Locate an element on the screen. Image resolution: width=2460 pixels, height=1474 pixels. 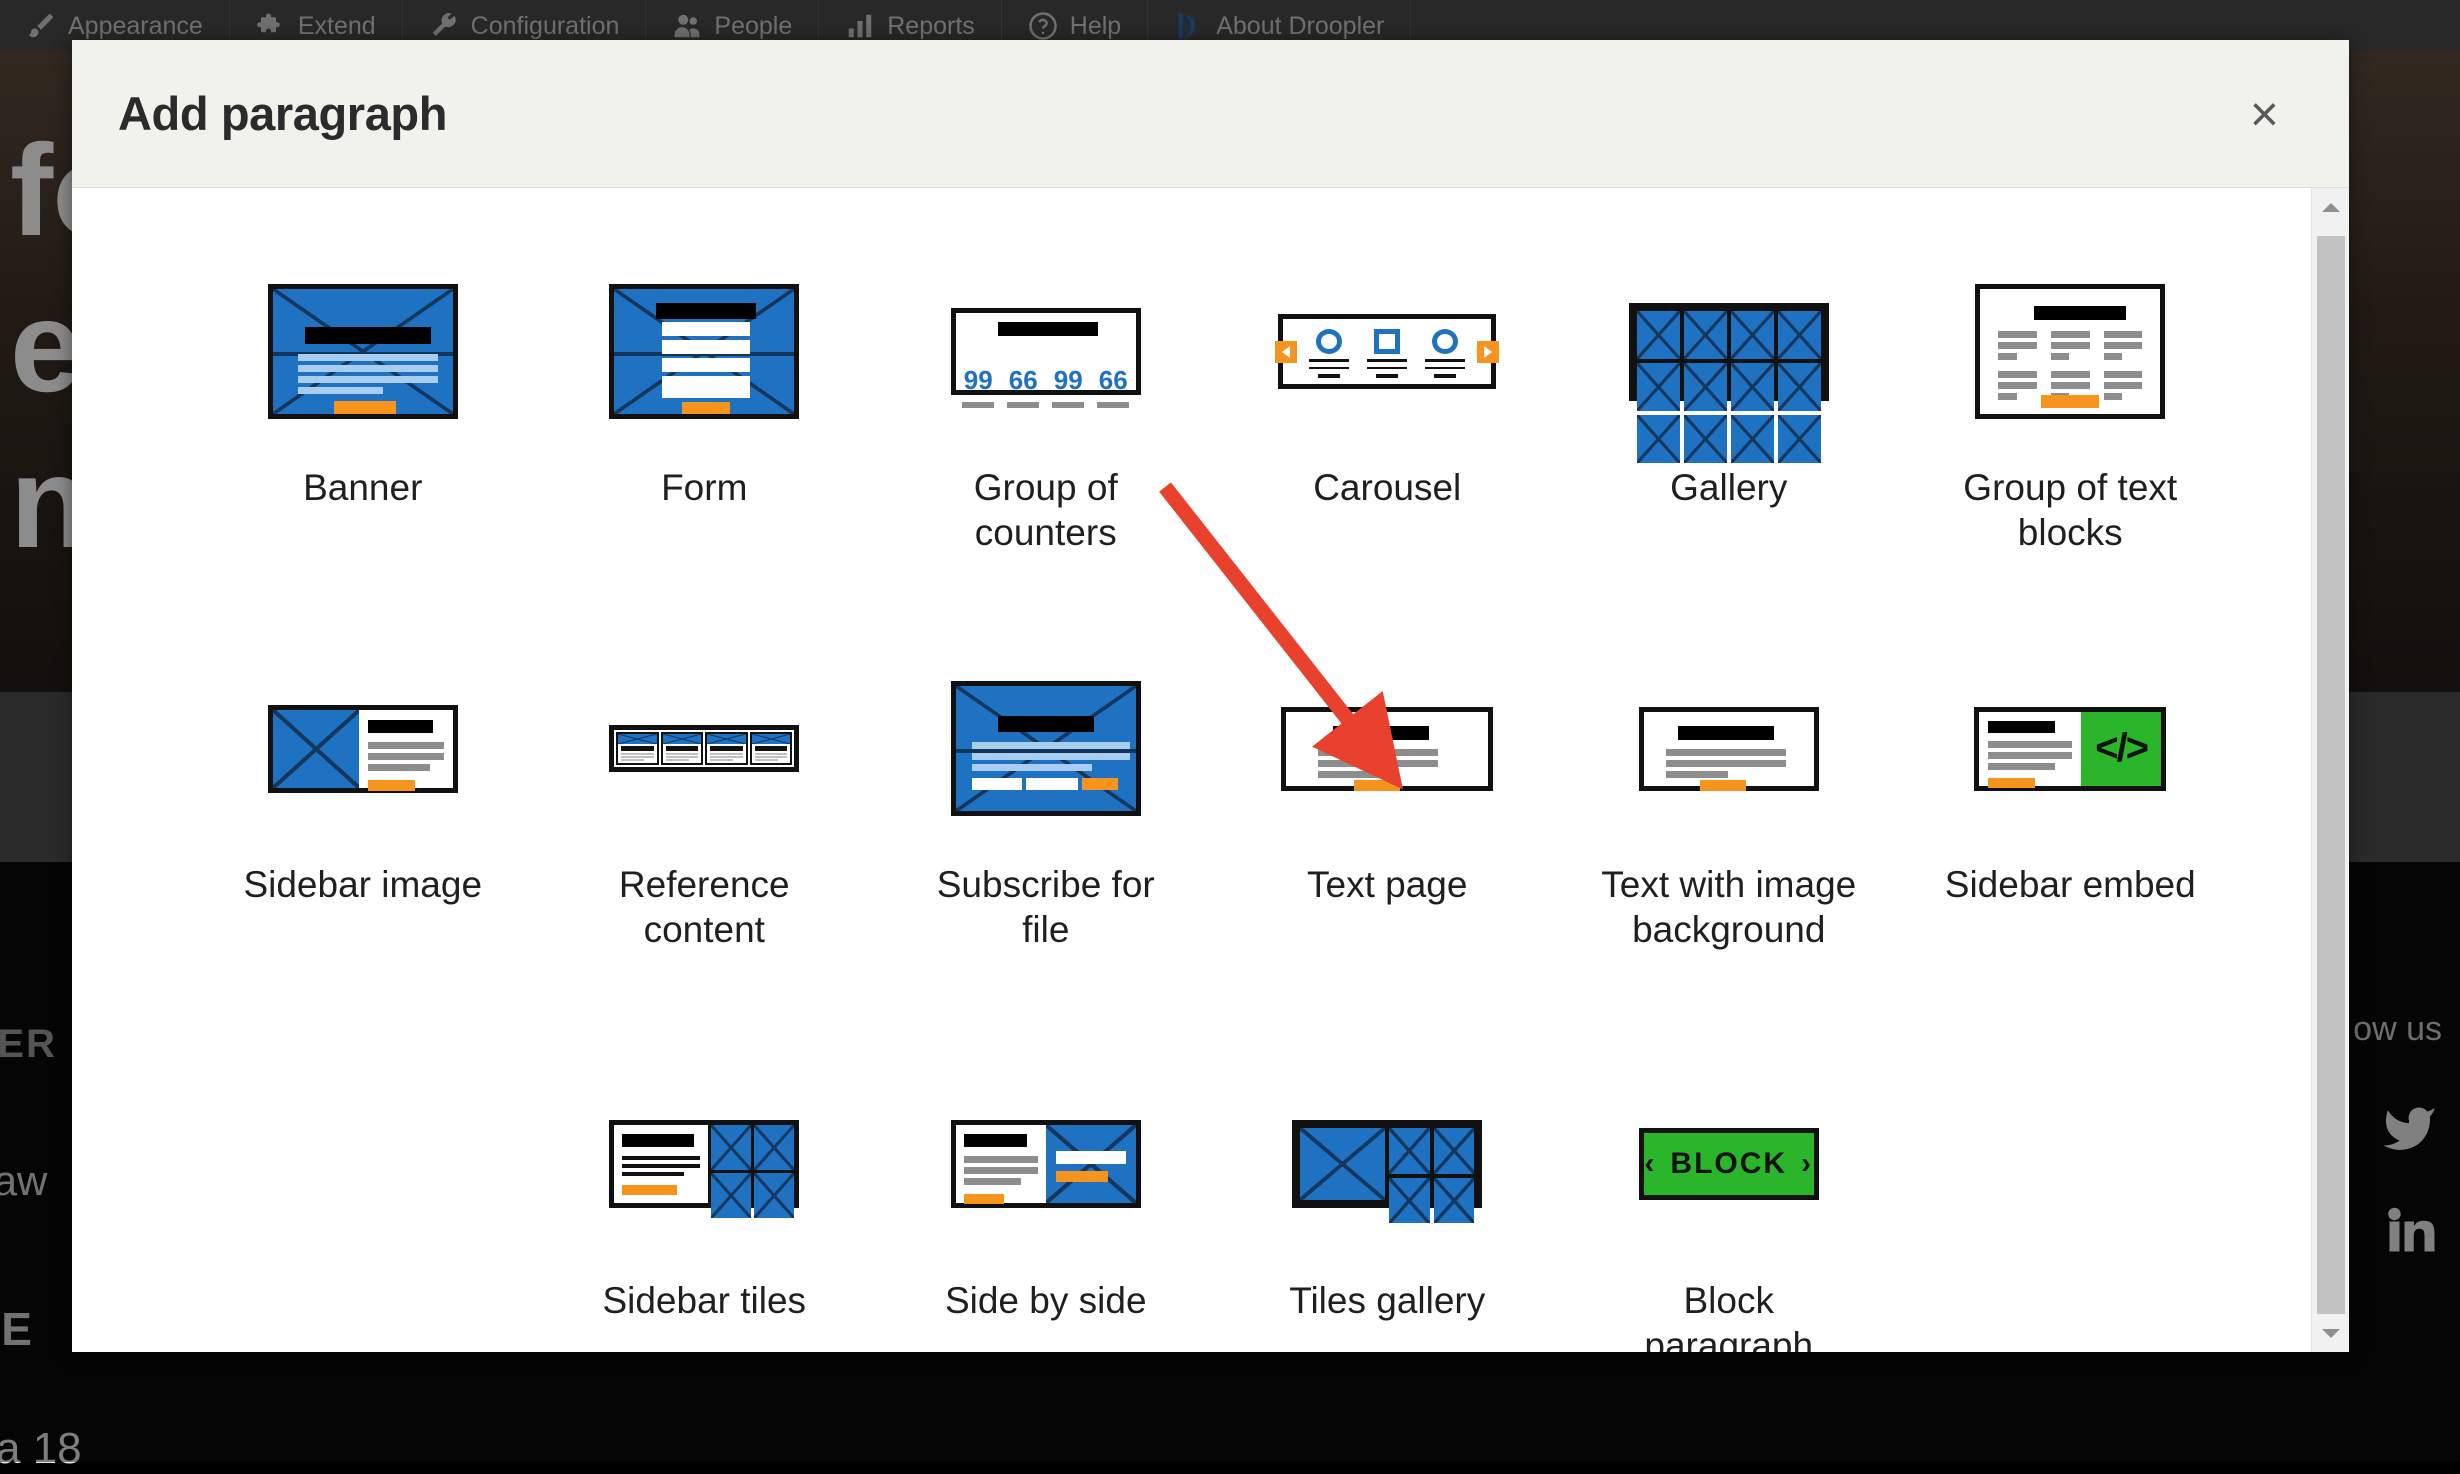
paragraph-type-label: Carousel is located at coordinates (1387, 487).